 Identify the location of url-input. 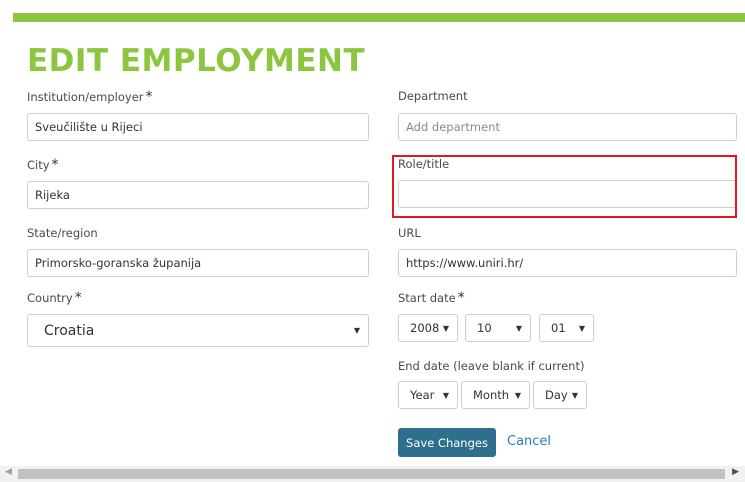
(567, 263).